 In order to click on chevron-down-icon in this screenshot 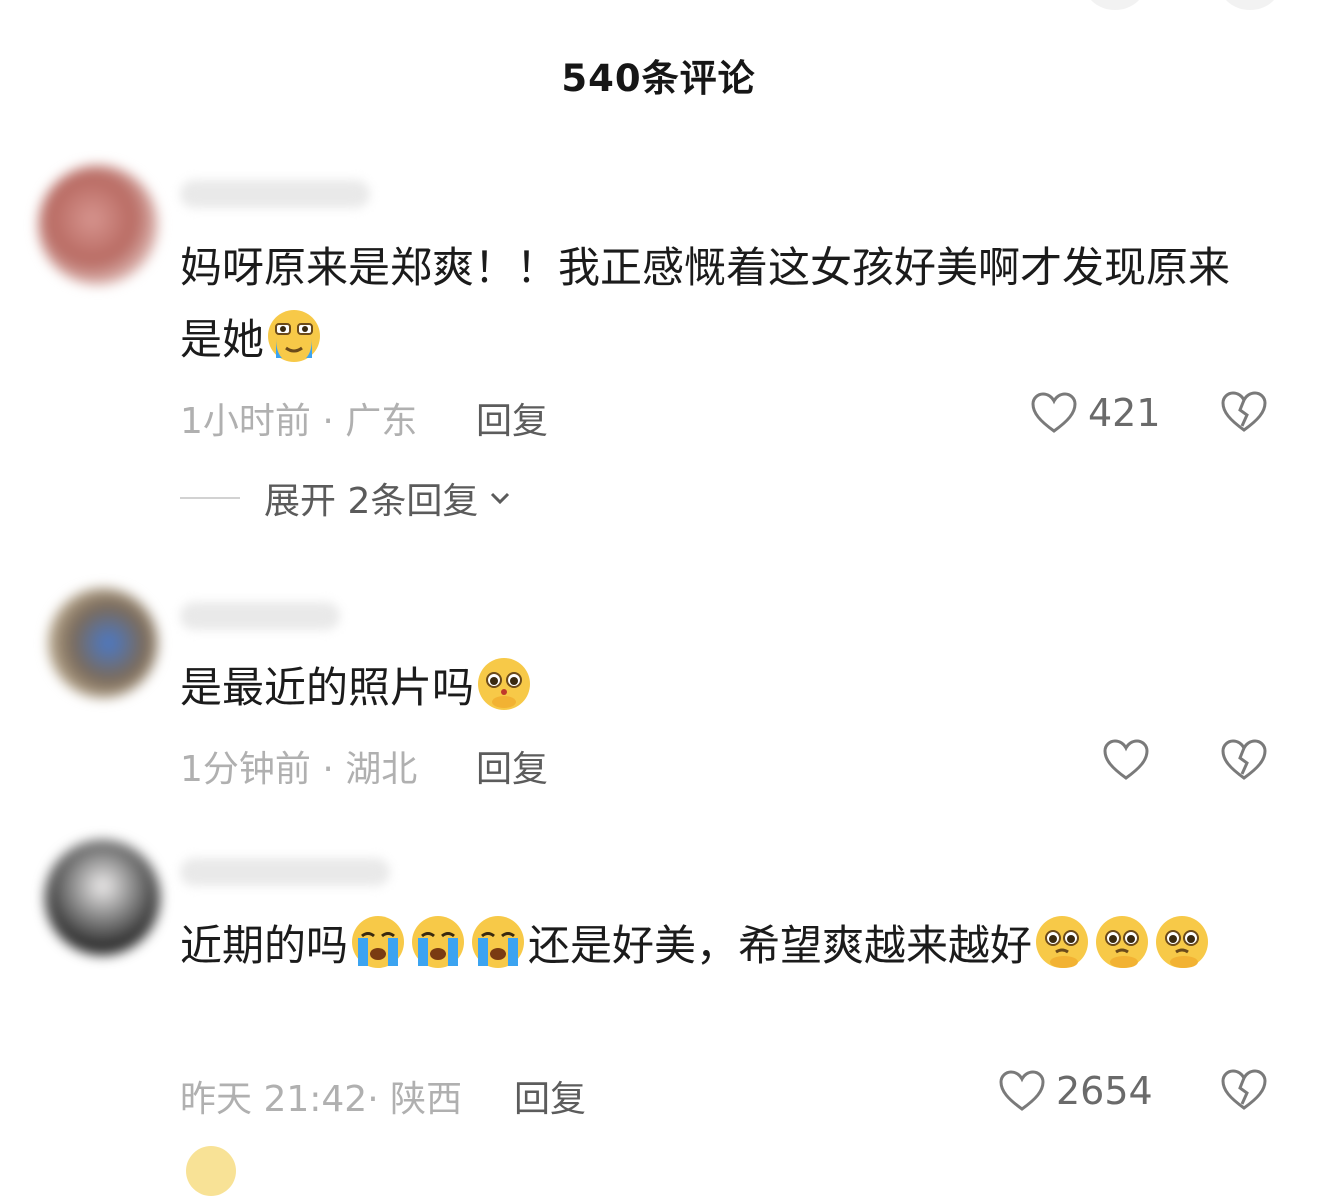, I will do `click(500, 498)`.